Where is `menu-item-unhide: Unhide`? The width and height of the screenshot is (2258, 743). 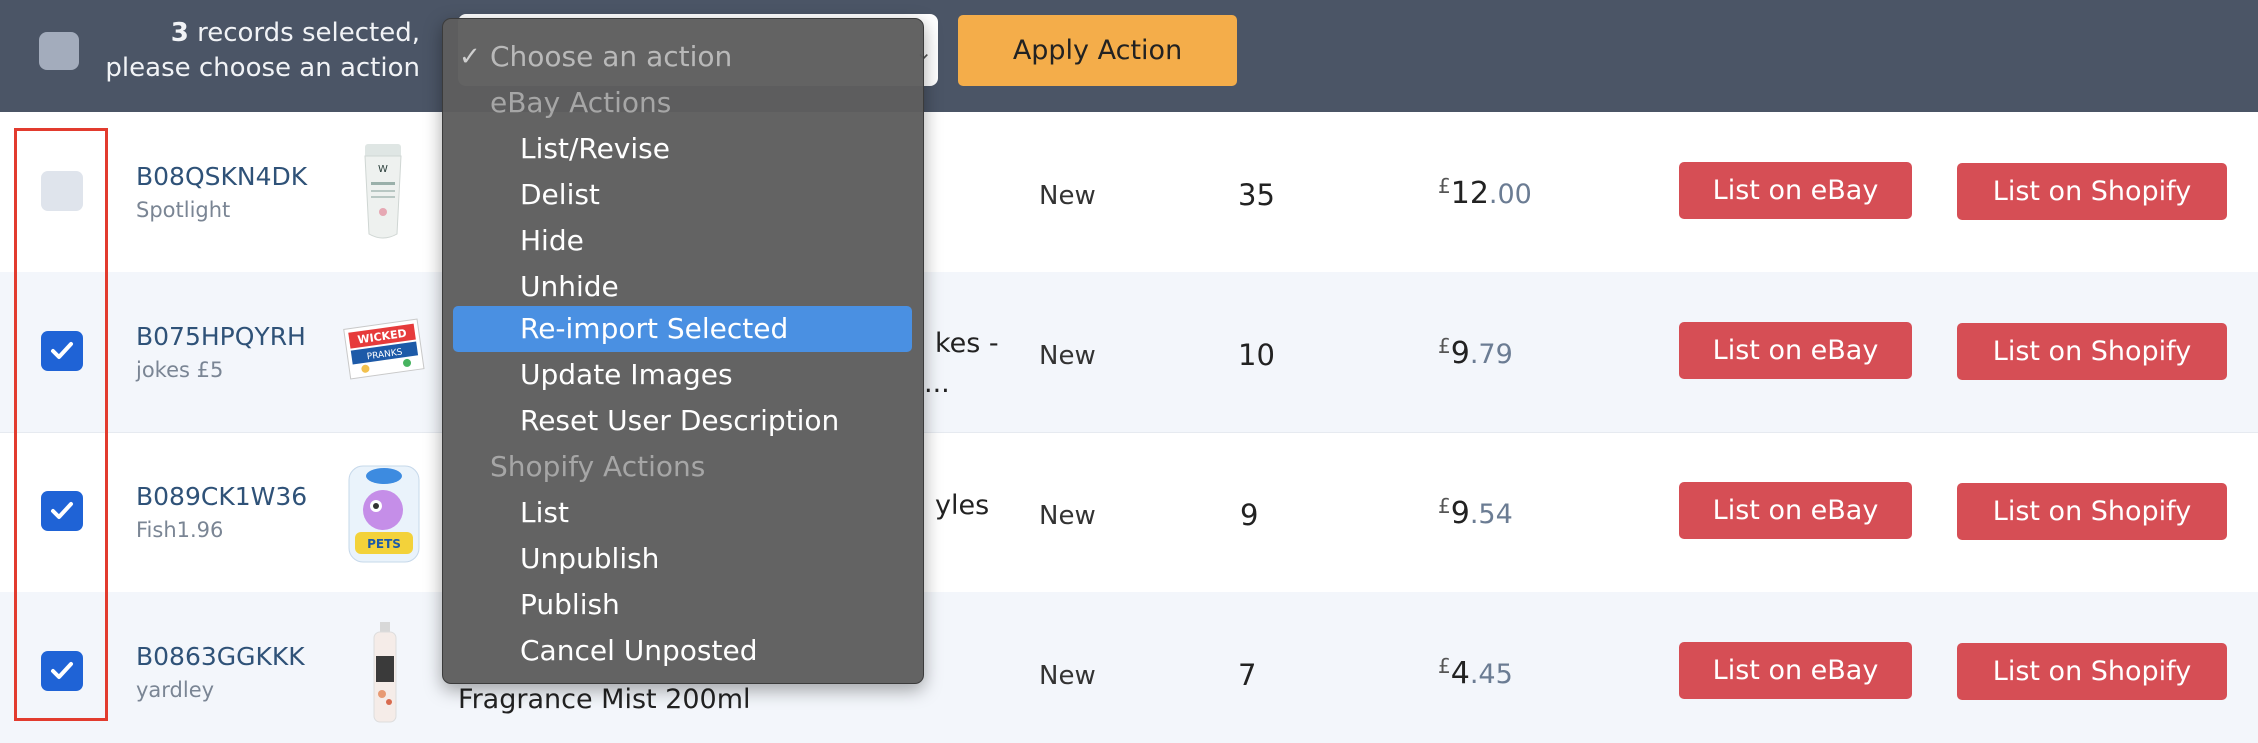 menu-item-unhide: Unhide is located at coordinates (683, 287).